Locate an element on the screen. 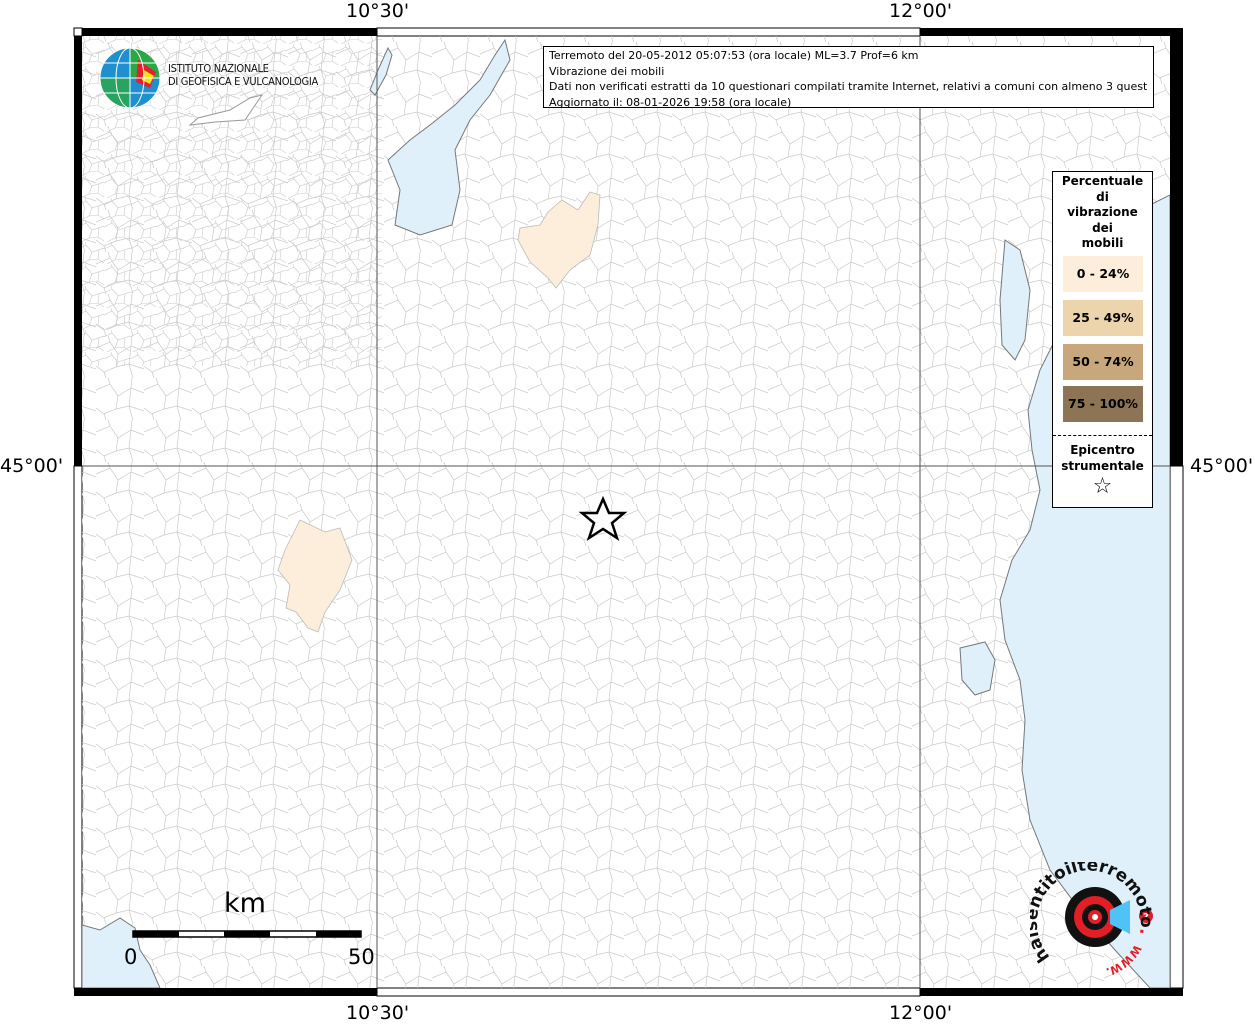 This screenshot has width=1255, height=1024. legend-title-line: Percentuale is located at coordinates (1102, 181).